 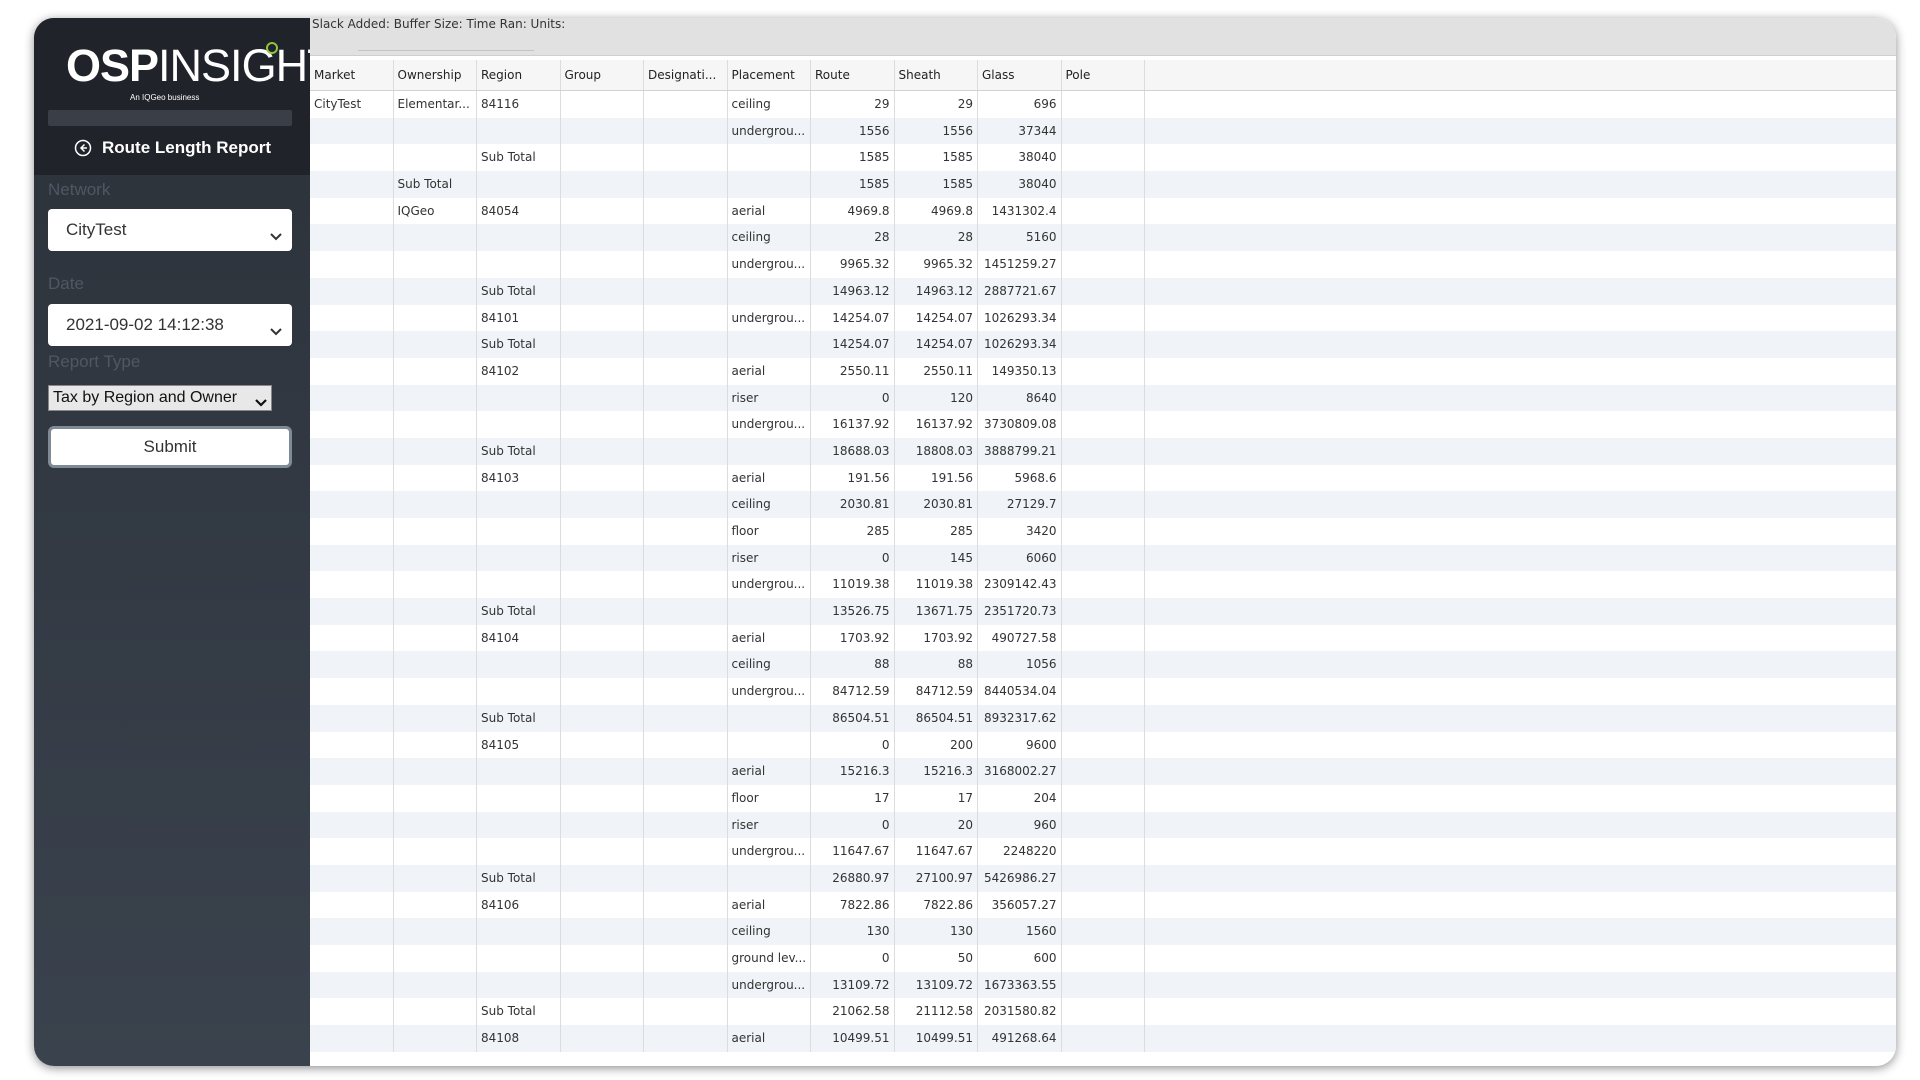 What do you see at coordinates (1103, 798) in the screenshot?
I see `table-row: floor 17 17 204` at bounding box center [1103, 798].